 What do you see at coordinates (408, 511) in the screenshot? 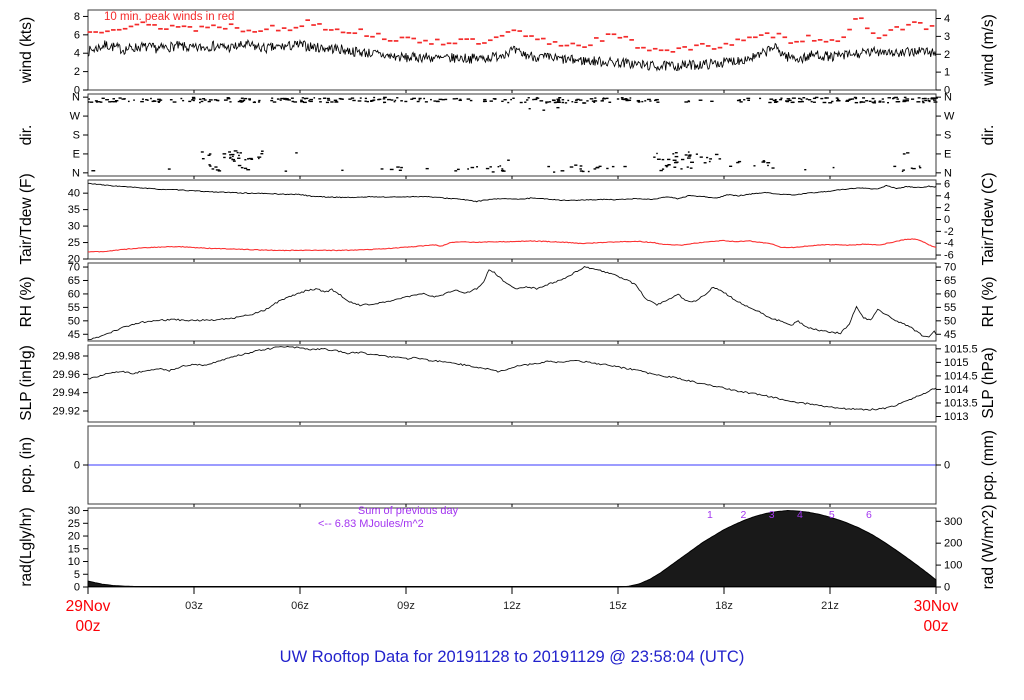
I see `radiation-sum-line1: Sum of previous day` at bounding box center [408, 511].